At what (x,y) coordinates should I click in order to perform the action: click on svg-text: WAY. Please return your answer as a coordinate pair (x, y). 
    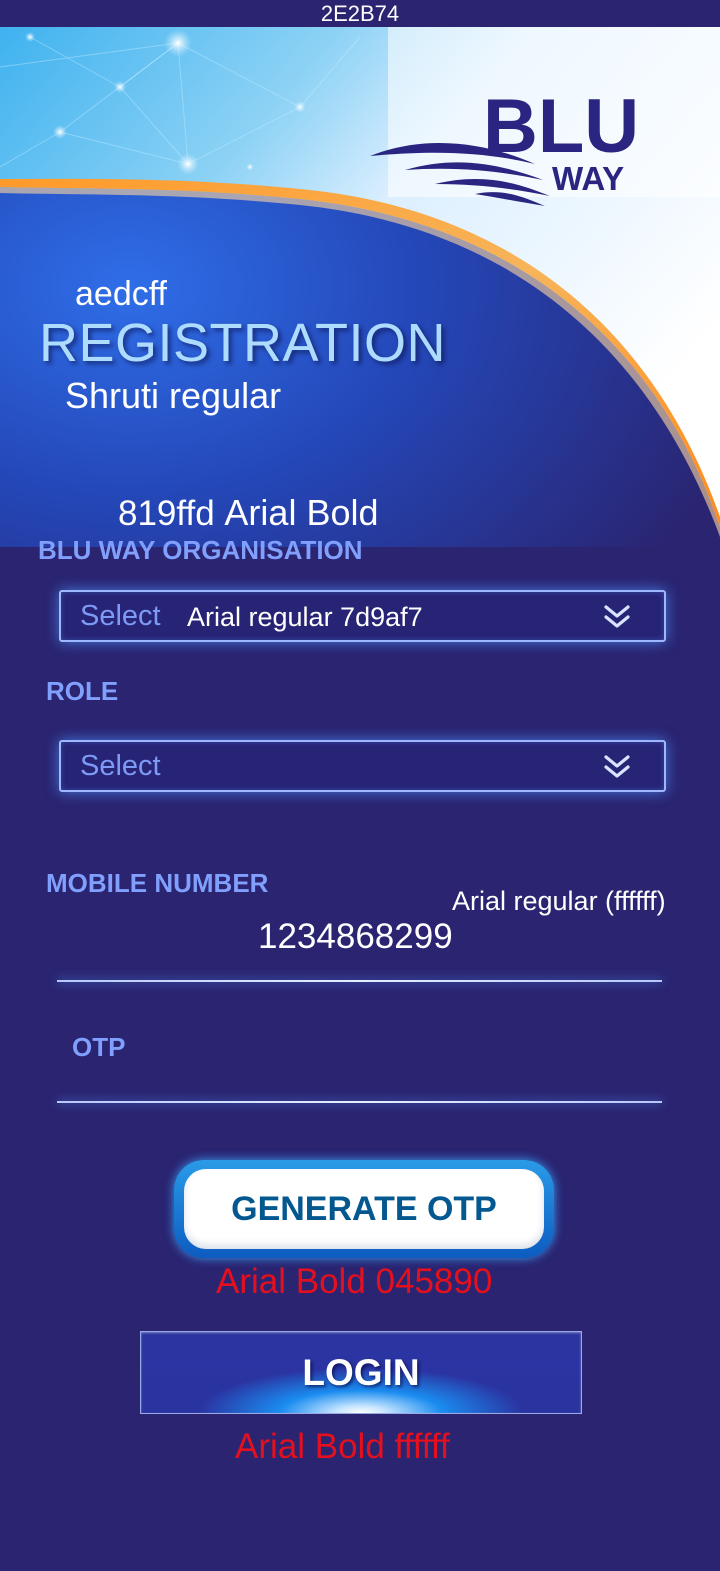
    Looking at the image, I should click on (588, 178).